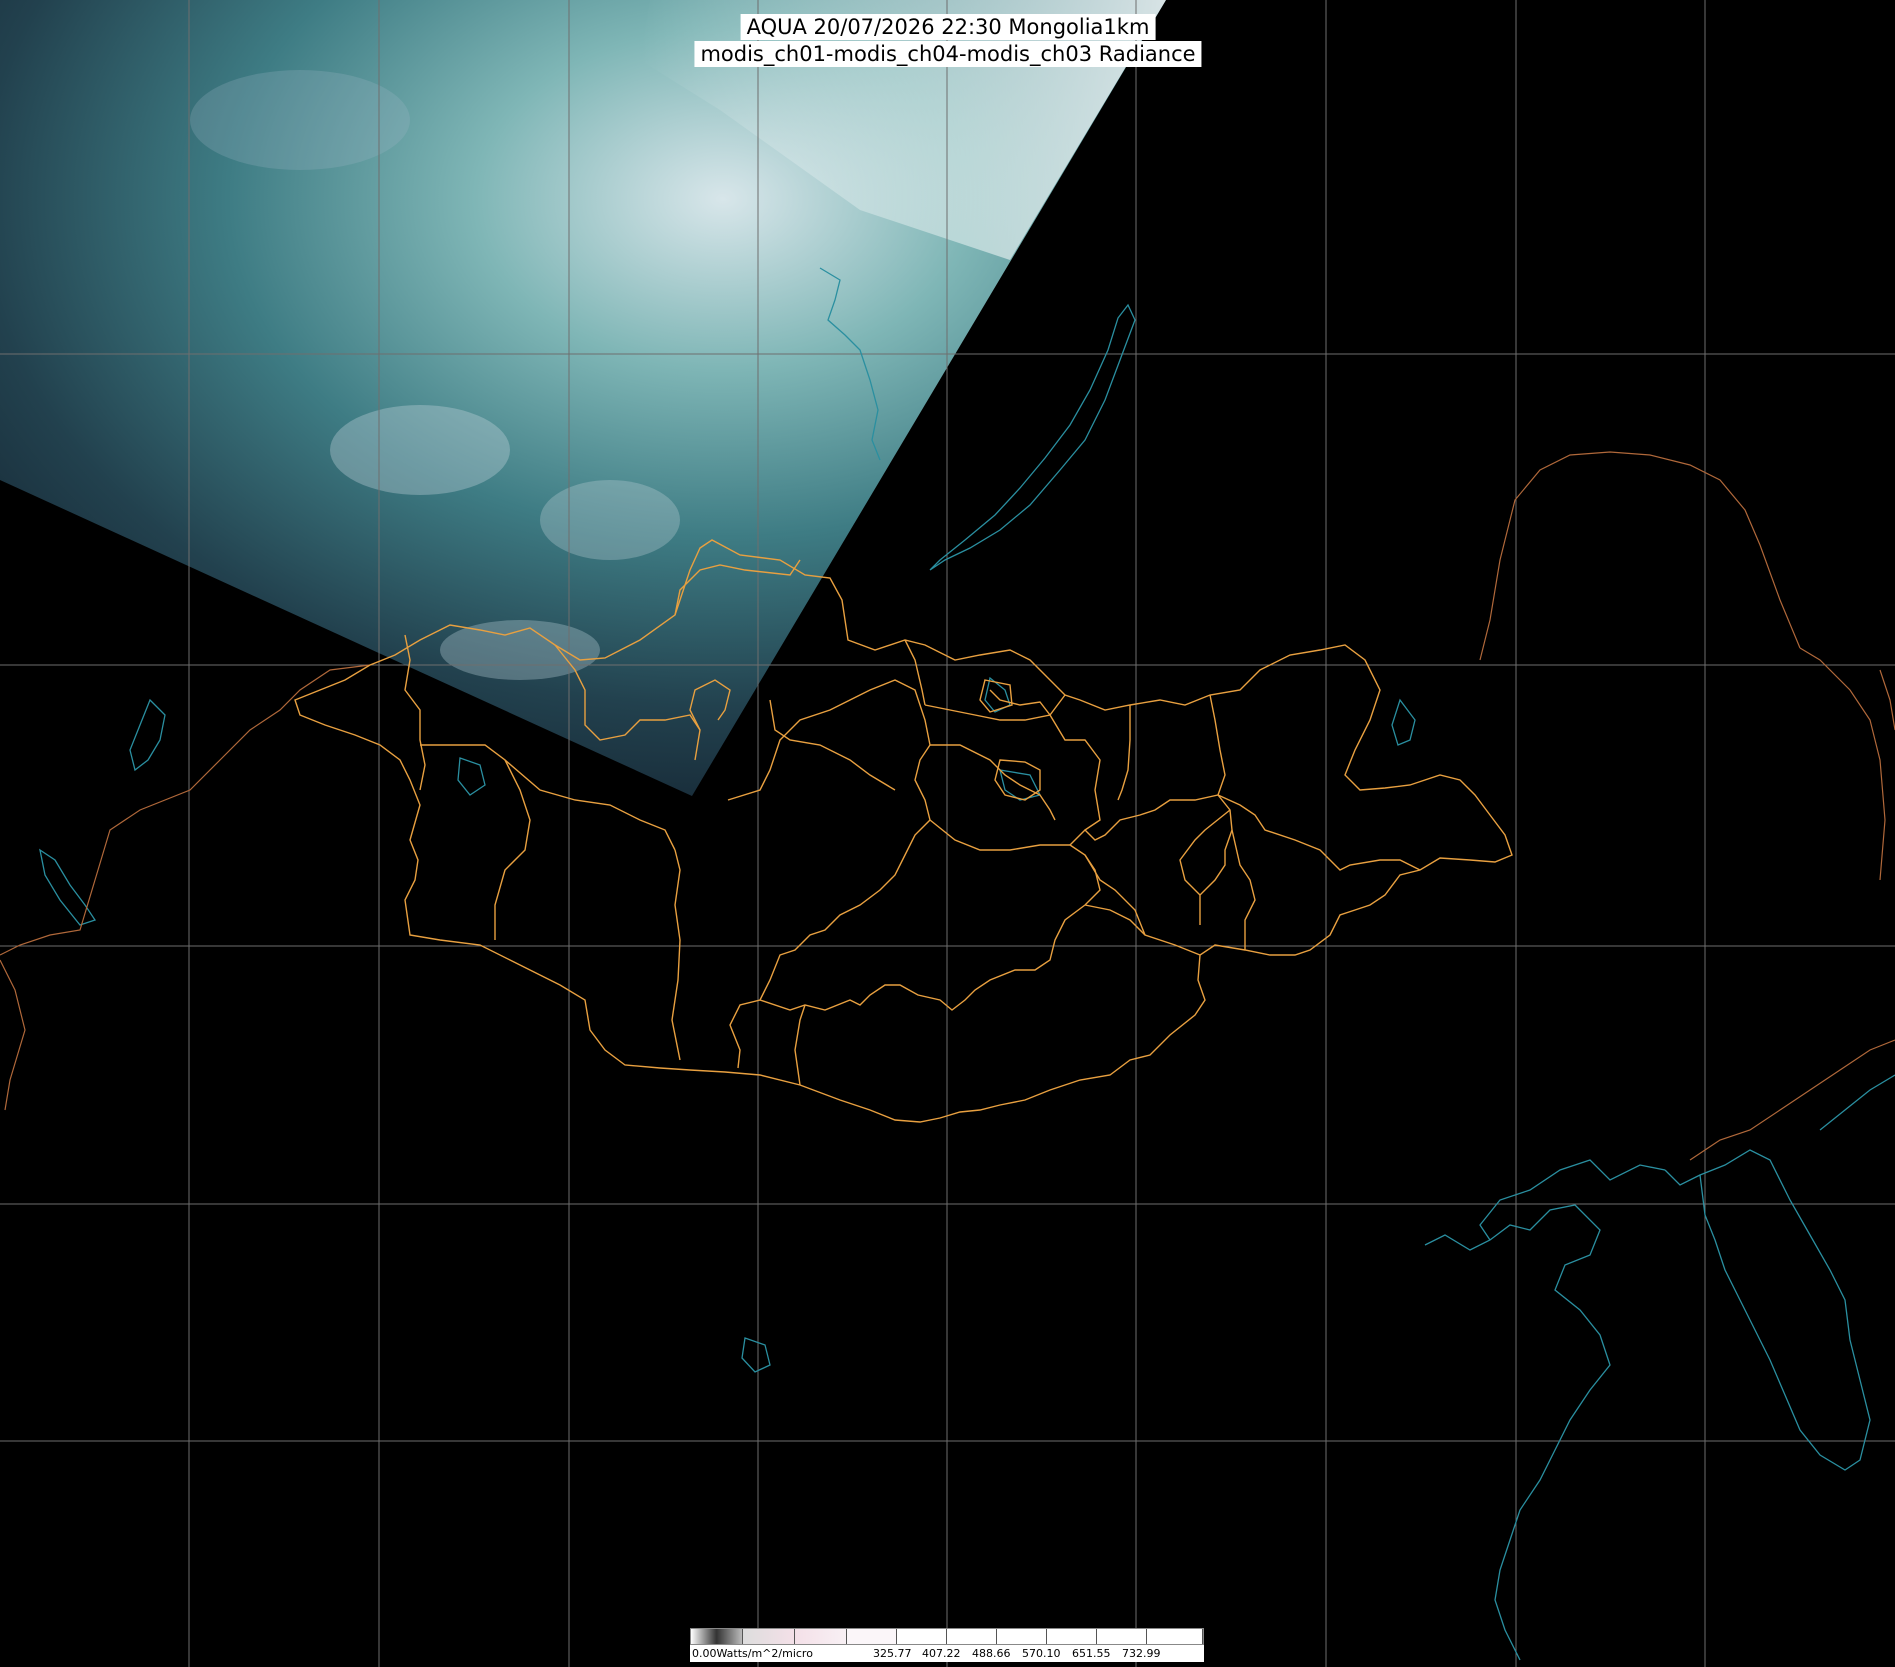  Describe the element at coordinates (1792, 1100) in the screenshot. I see `border-china-korea` at that location.